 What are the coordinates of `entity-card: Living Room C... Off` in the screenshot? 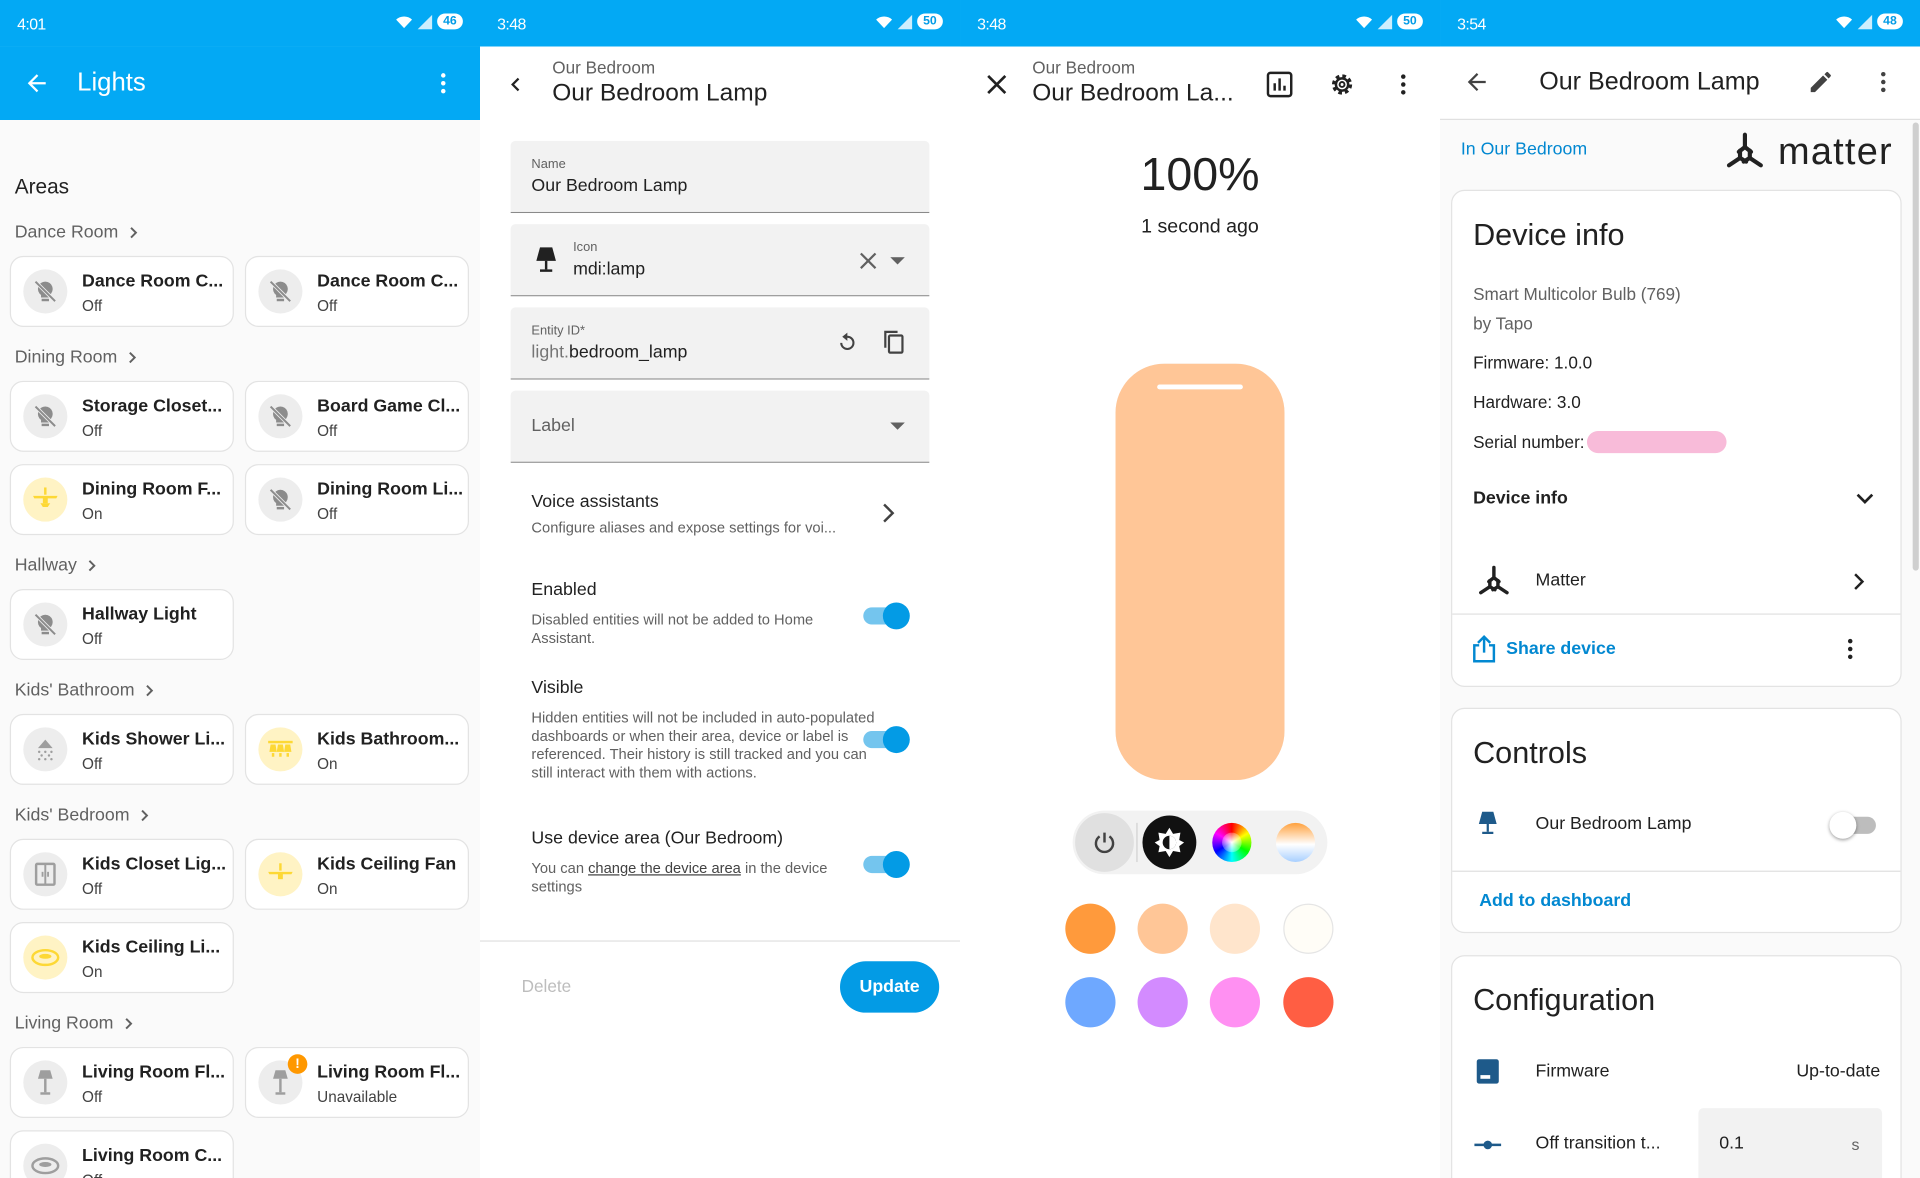 It's located at (121, 1154).